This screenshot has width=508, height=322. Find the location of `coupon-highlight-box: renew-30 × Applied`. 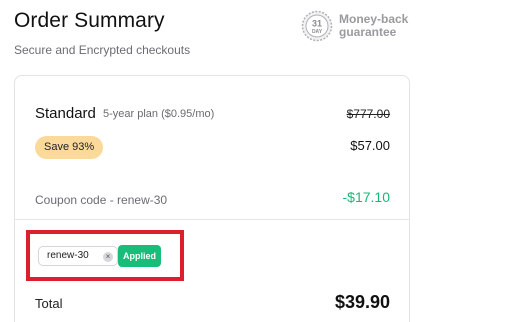

coupon-highlight-box: renew-30 × Applied is located at coordinates (105, 255).